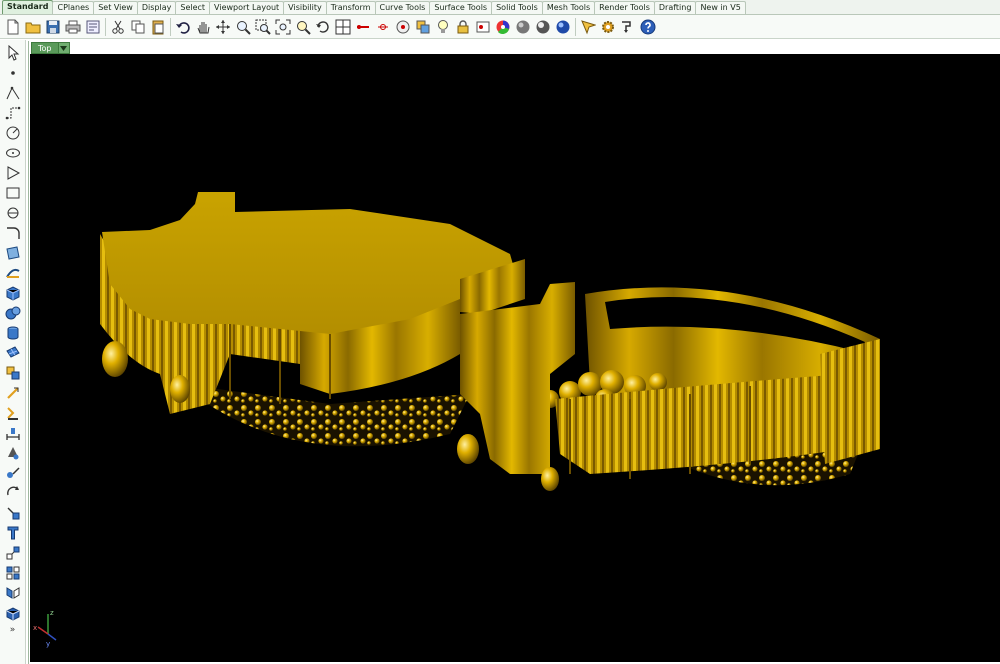  What do you see at coordinates (13, 193) in the screenshot?
I see `rectangle-icon` at bounding box center [13, 193].